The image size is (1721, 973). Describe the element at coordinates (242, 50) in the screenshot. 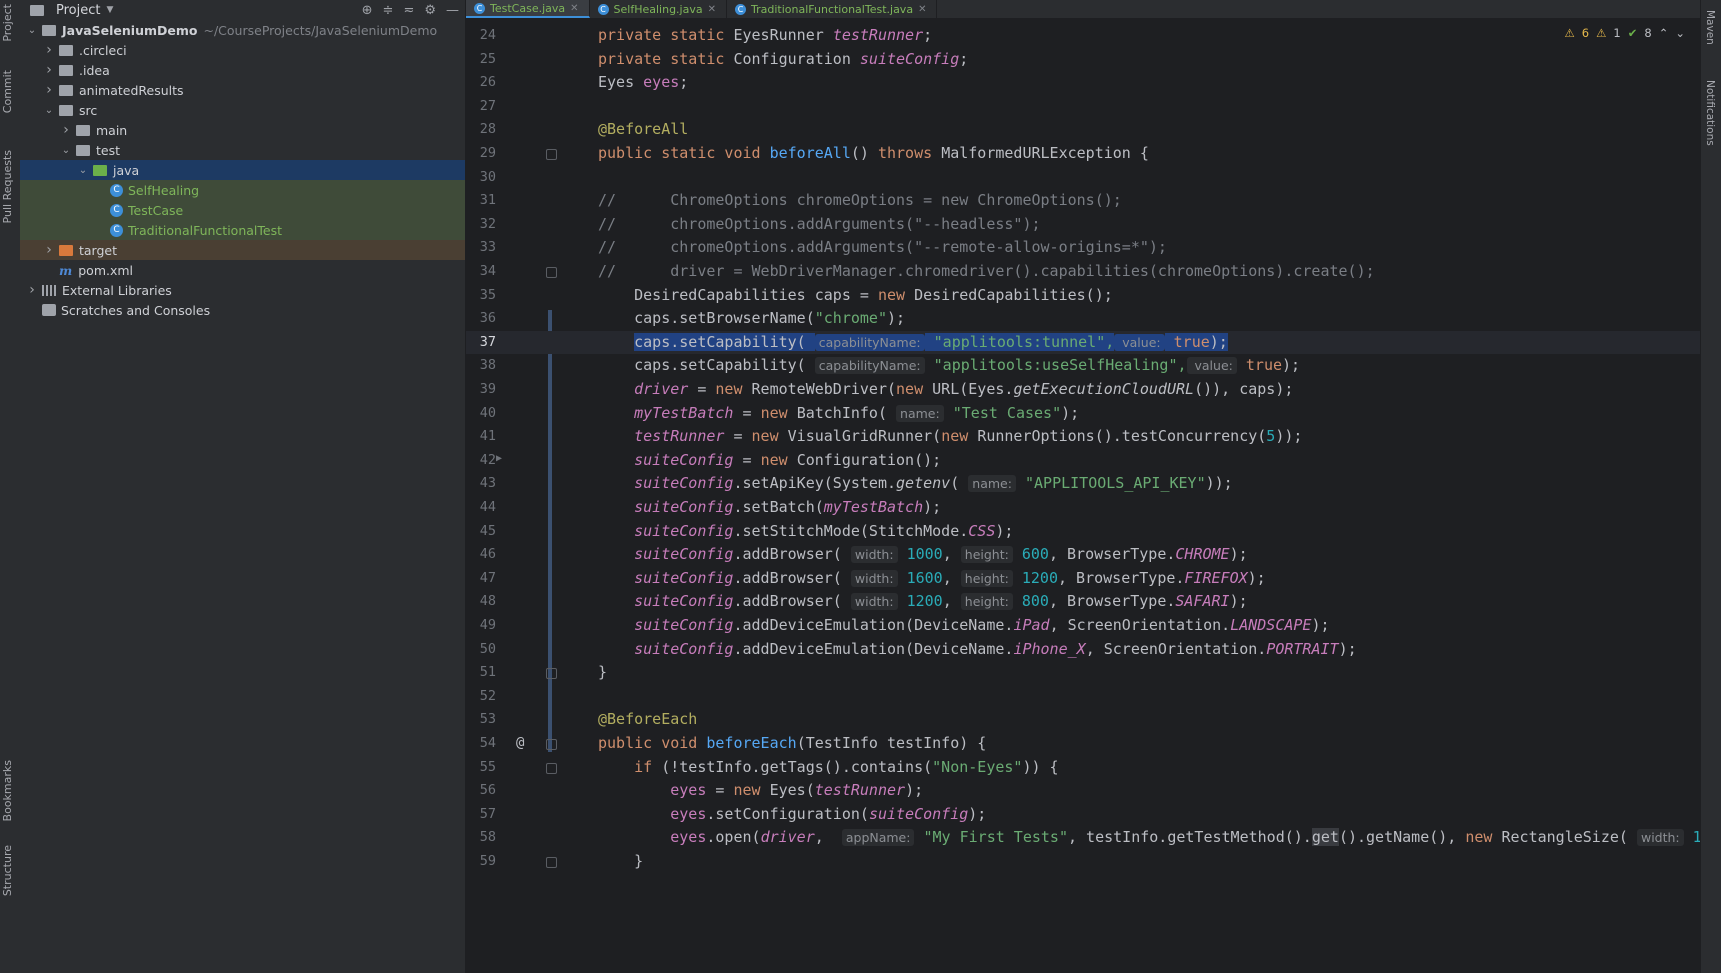

I see `tree-item: › .circleci` at that location.